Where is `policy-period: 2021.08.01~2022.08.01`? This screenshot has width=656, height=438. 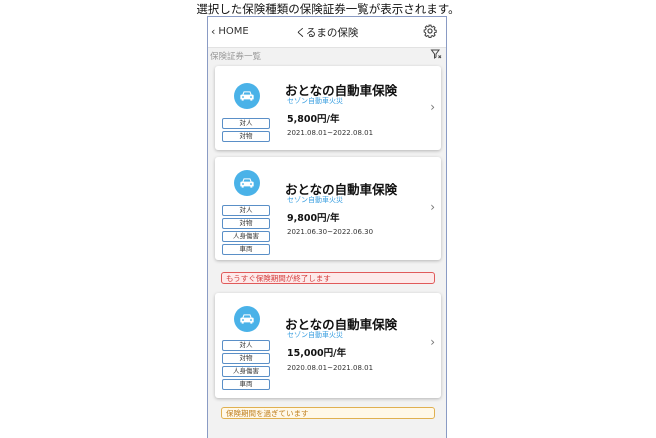
policy-period: 2021.08.01~2022.08.01 is located at coordinates (330, 133).